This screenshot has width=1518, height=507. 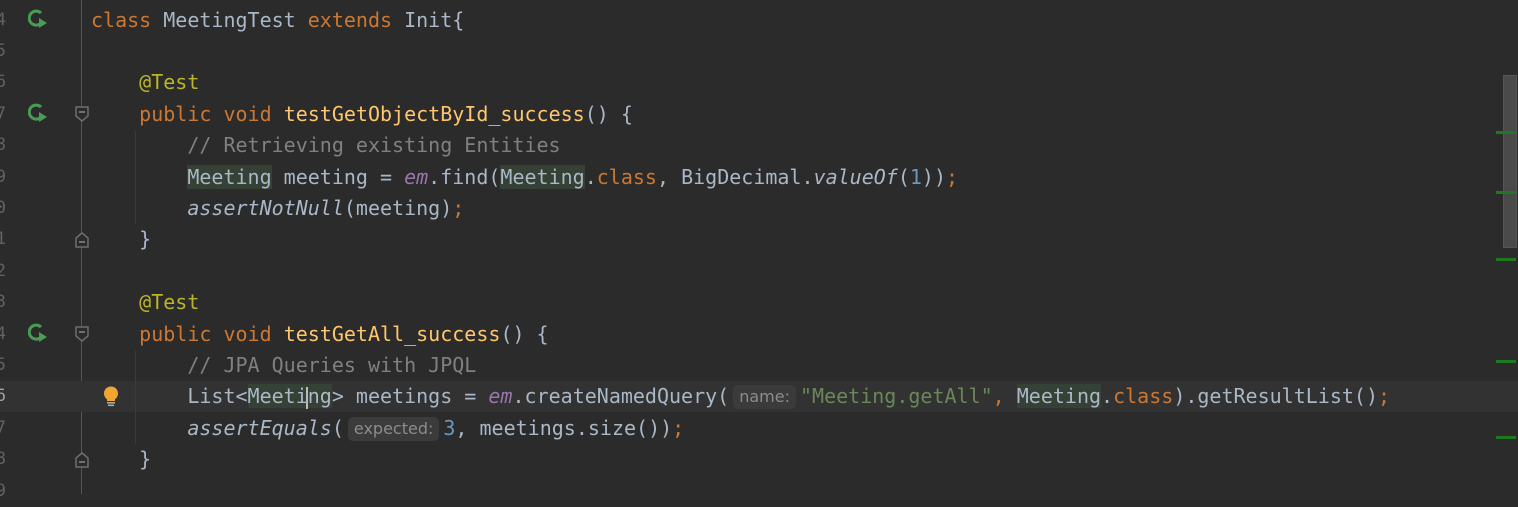 I want to click on code-line: 3 @Test, so click(x=759, y=302).